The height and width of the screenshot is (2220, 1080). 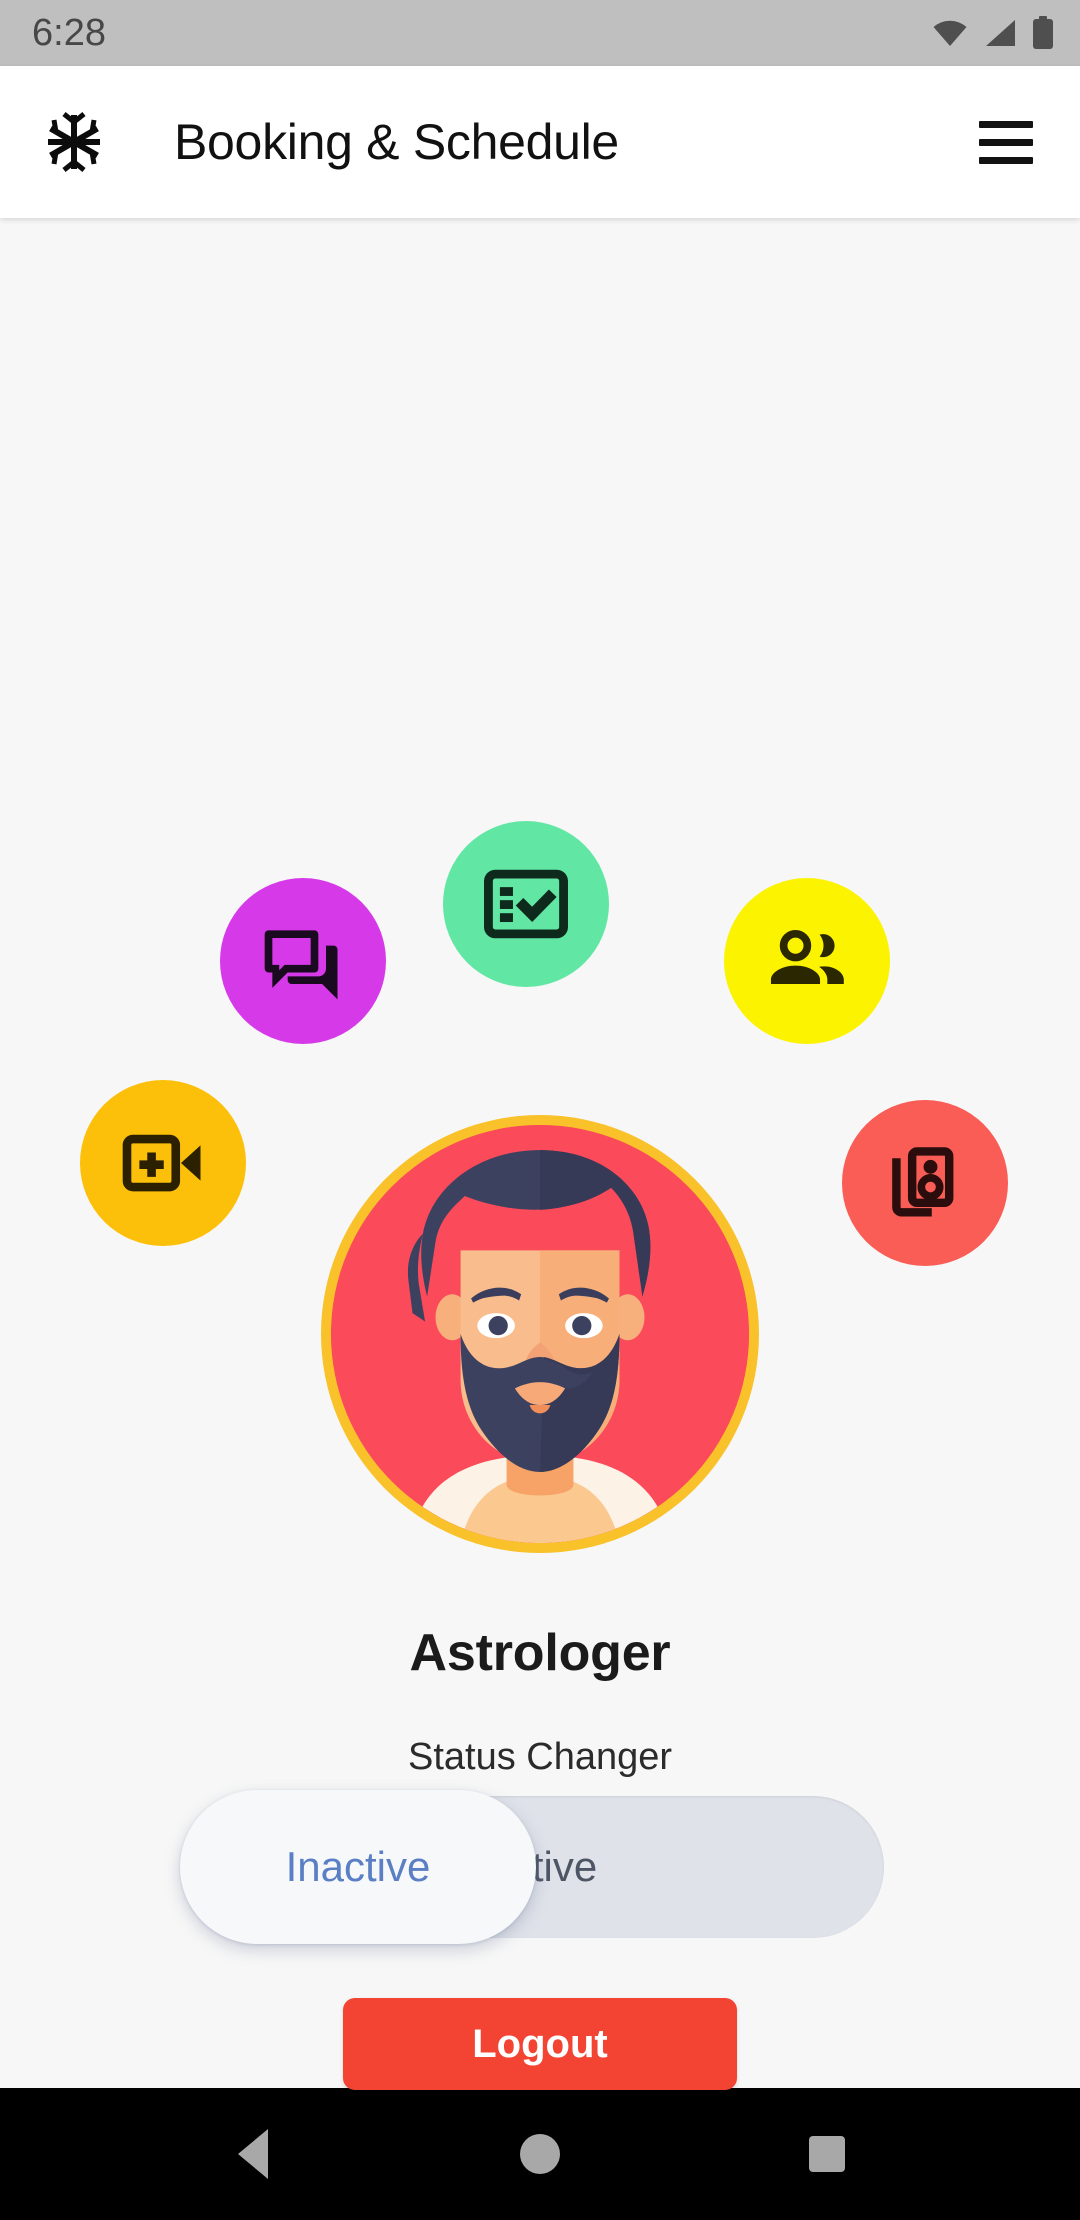 I want to click on quick-action-speaker, so click(x=925, y=1183).